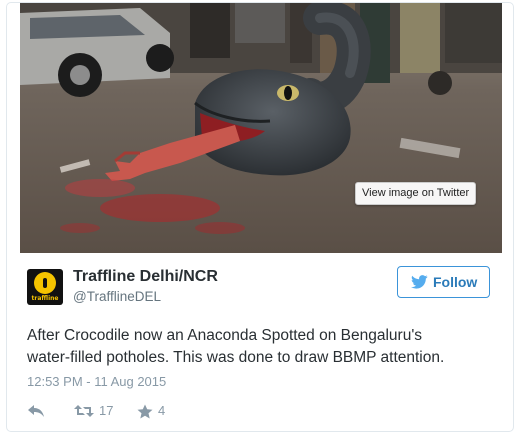 Image resolution: width=520 pixels, height=435 pixels. What do you see at coordinates (162, 410) in the screenshot?
I see `favorite-count: 4` at bounding box center [162, 410].